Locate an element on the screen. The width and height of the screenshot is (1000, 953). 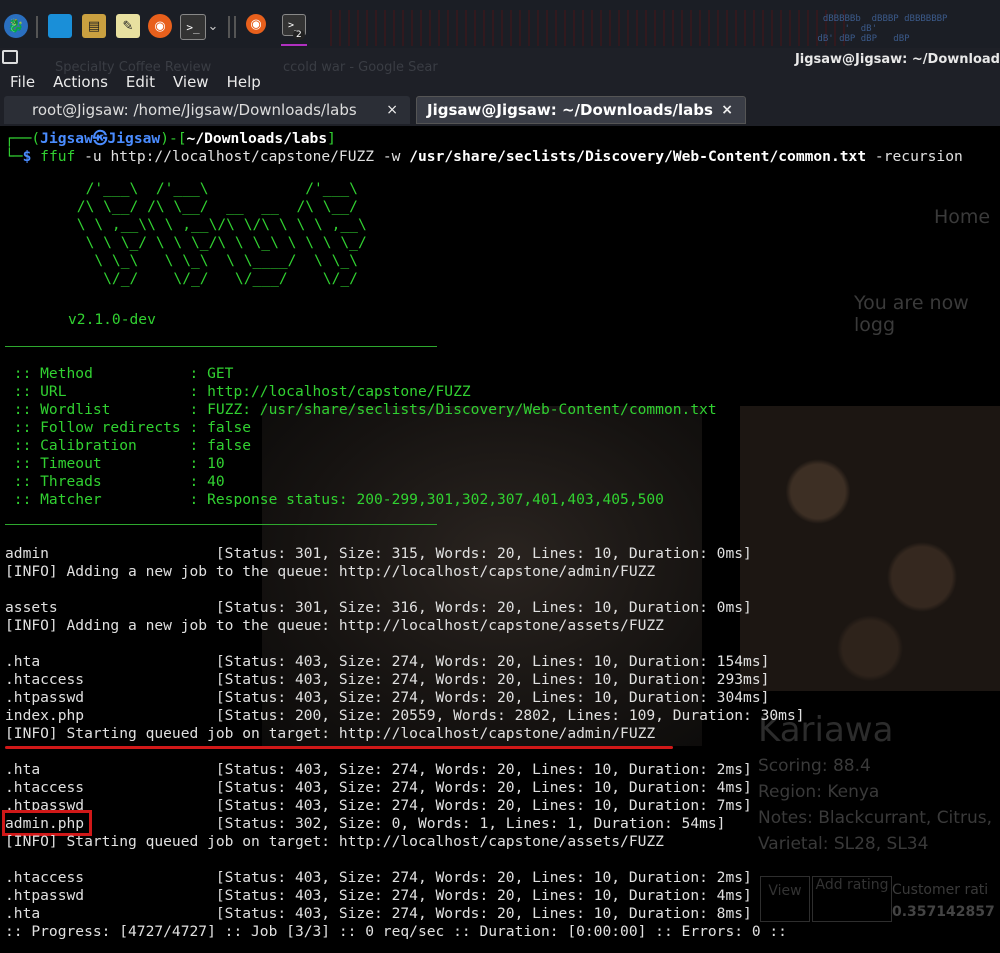
prompt-path: ~/Downloads/labs is located at coordinates (257, 138).